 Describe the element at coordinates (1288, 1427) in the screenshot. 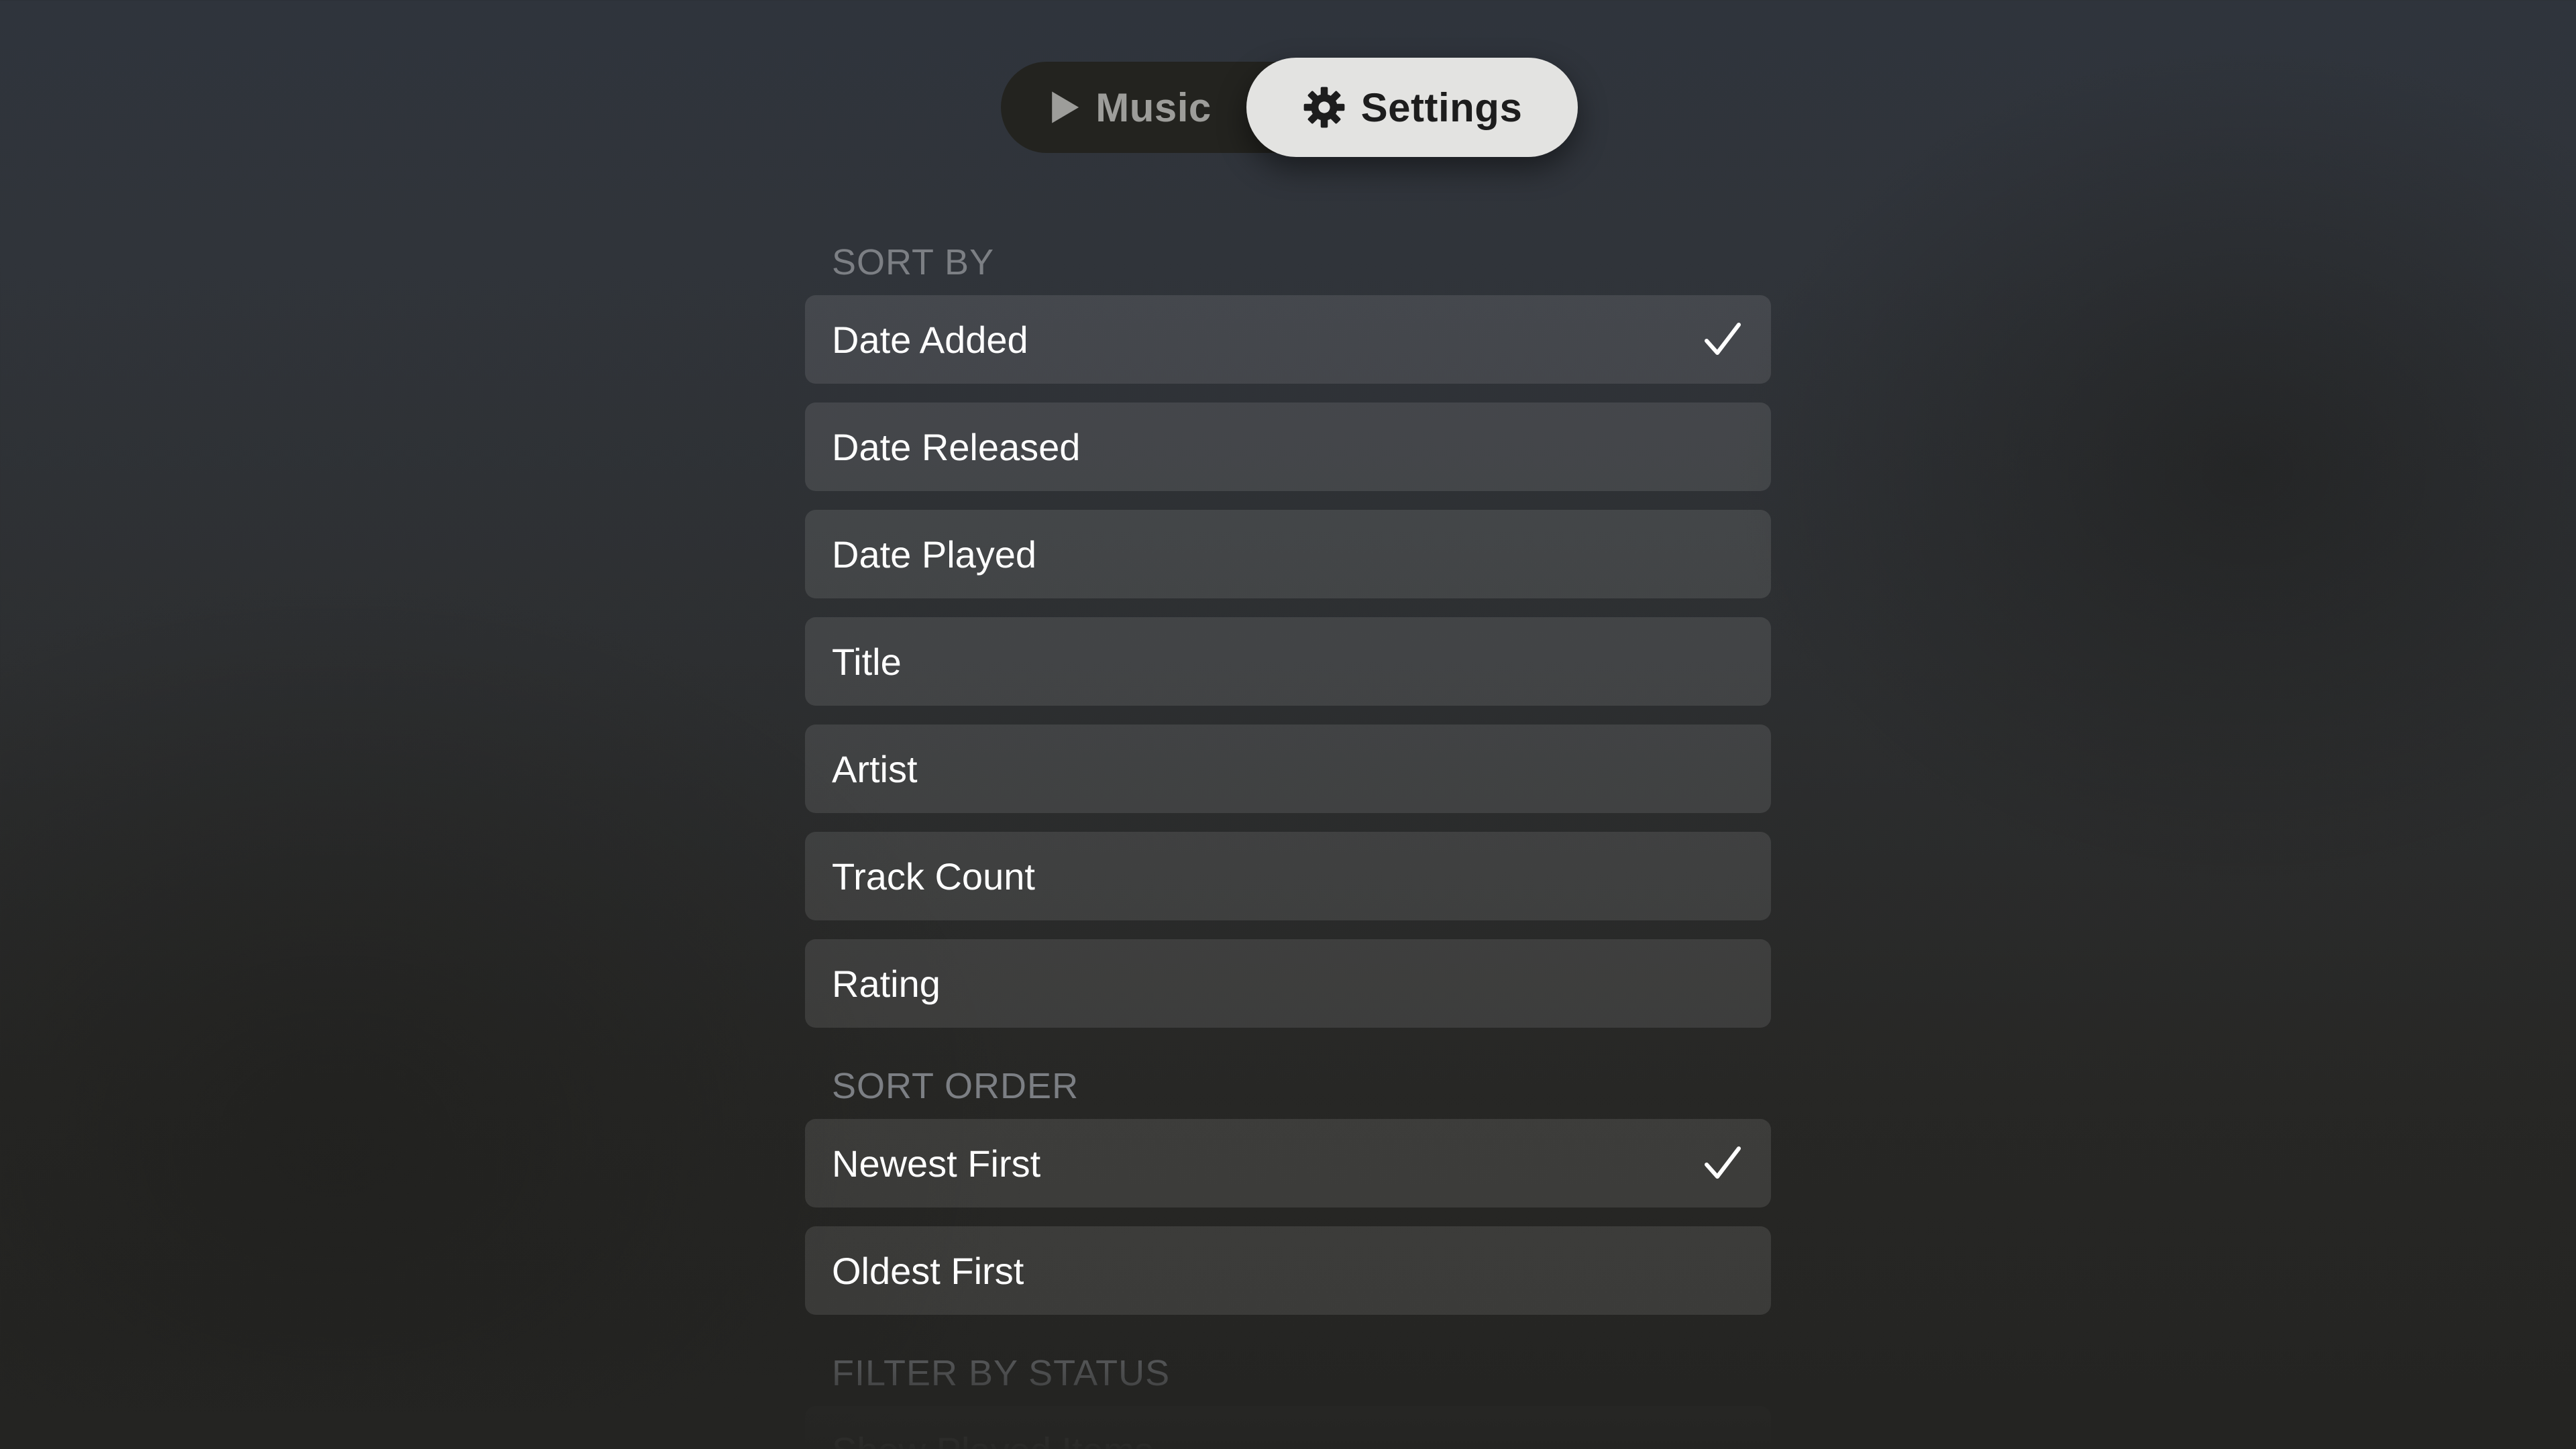

I see `filter-option-show-played-items: Show Played Items` at that location.